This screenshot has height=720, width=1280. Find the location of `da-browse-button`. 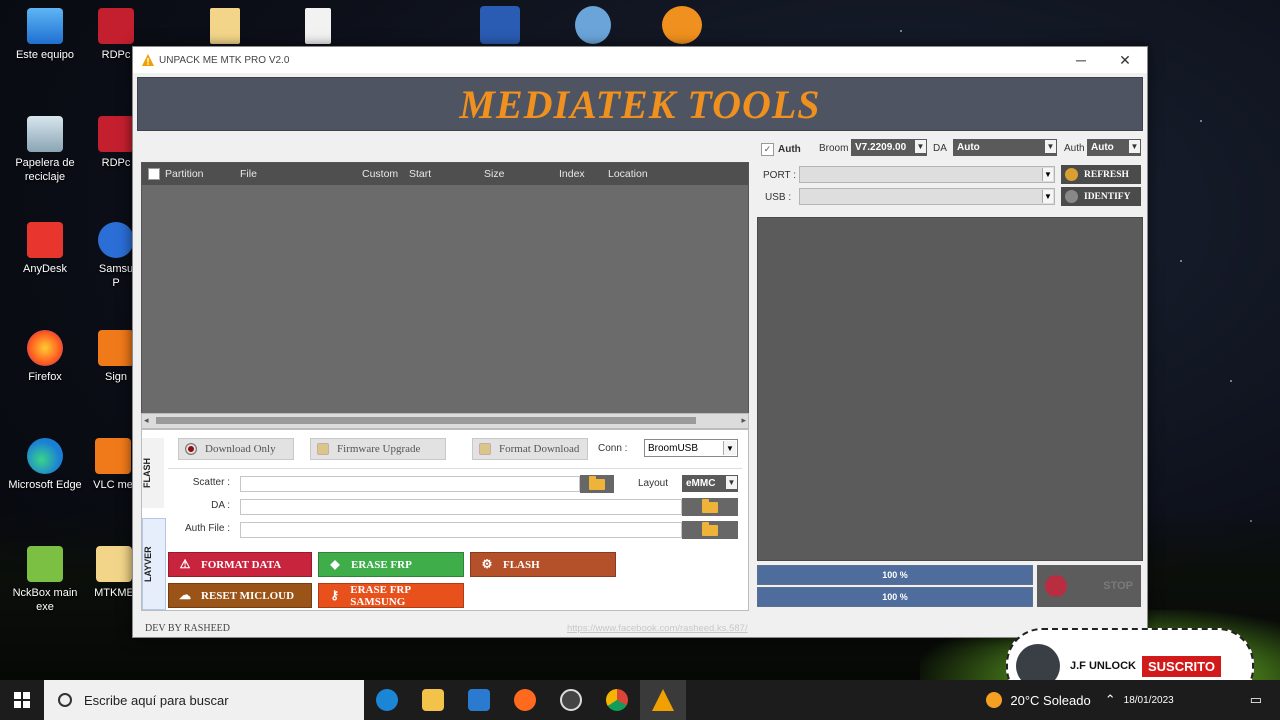

da-browse-button is located at coordinates (710, 507).